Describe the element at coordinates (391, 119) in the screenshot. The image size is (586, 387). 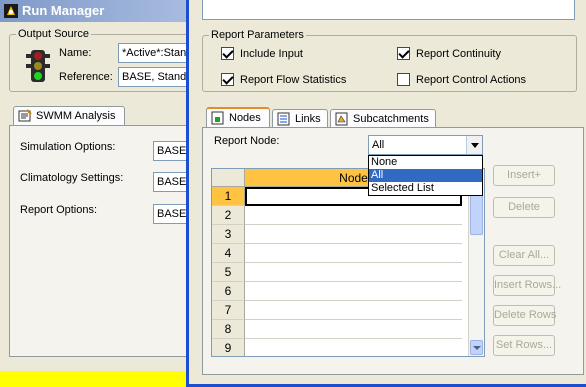
I see `tab-subcatchments-label: Subcatchments` at that location.